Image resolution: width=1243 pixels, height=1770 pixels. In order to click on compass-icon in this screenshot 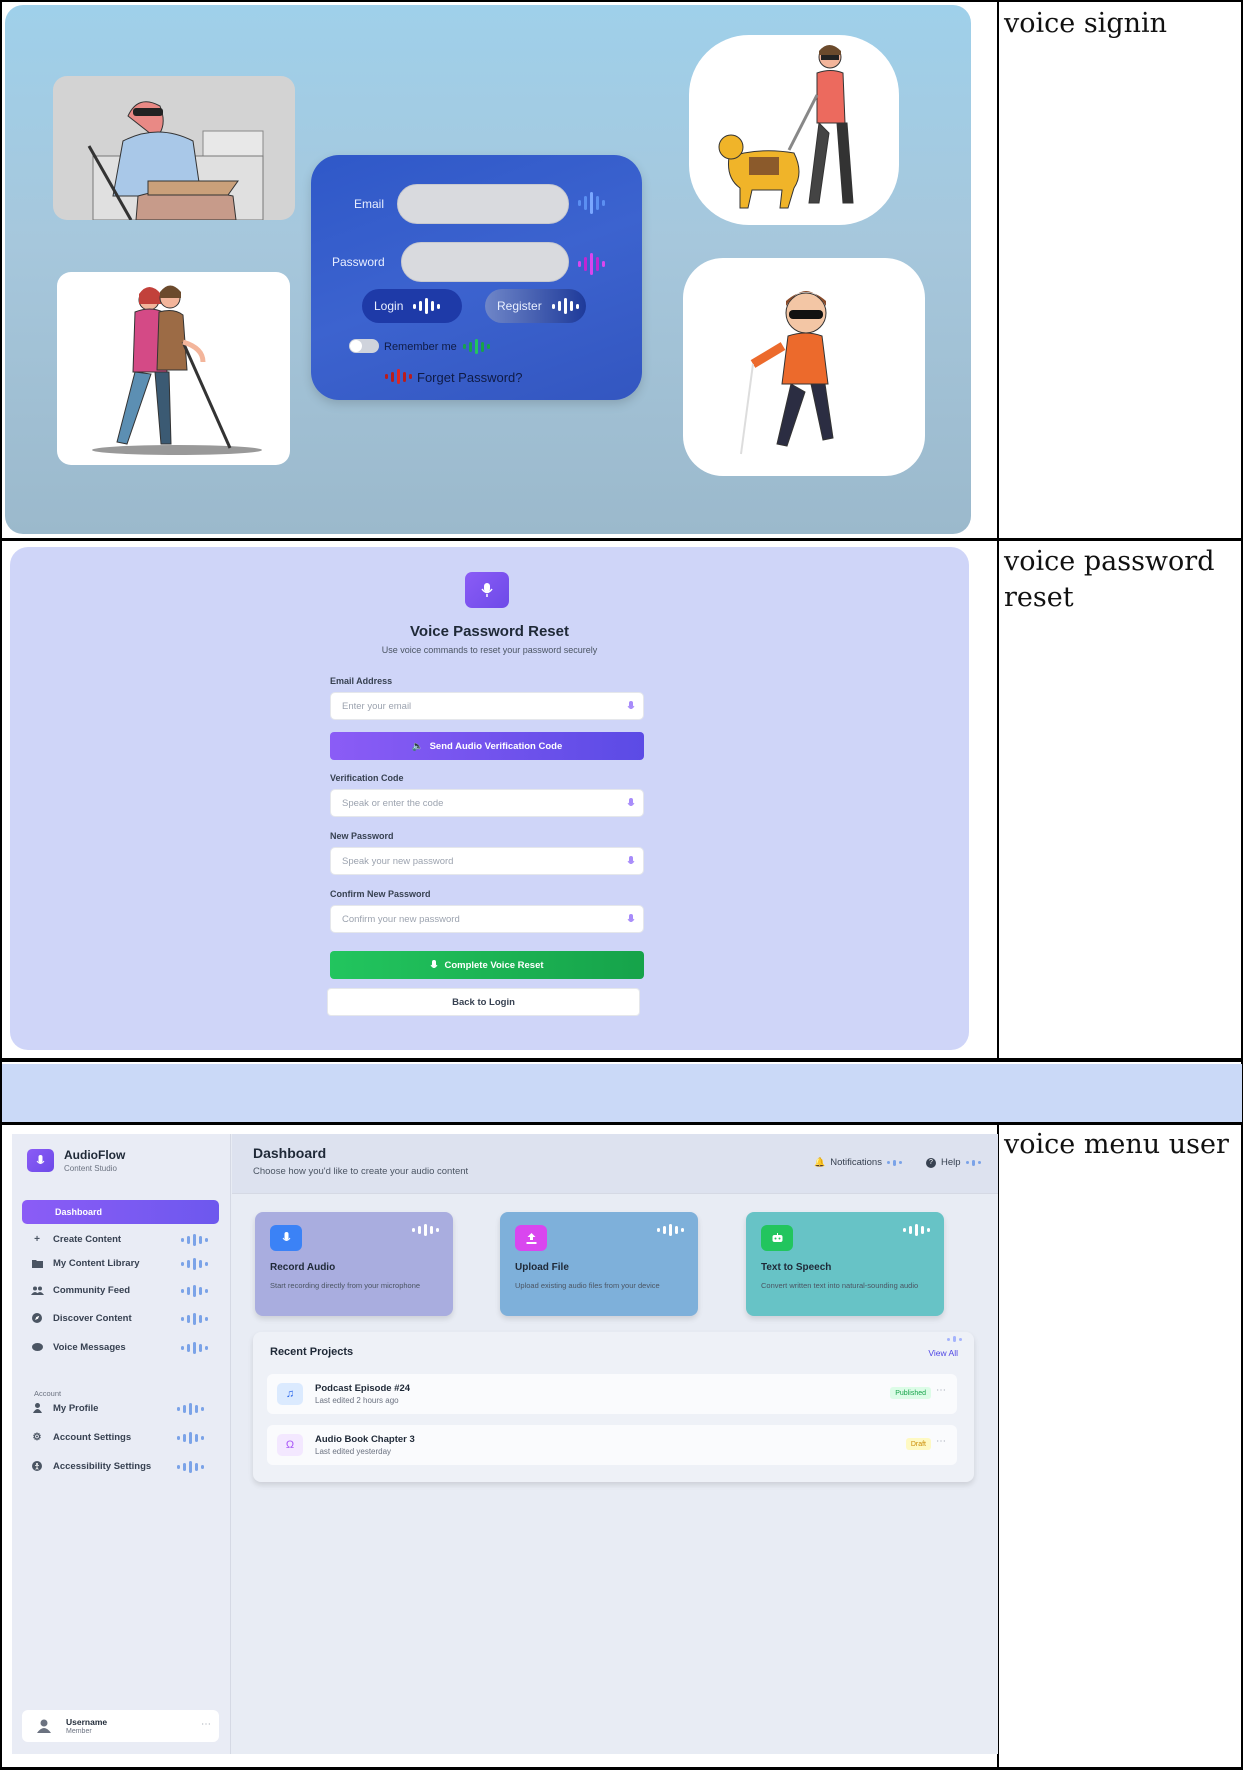, I will do `click(37, 1318)`.